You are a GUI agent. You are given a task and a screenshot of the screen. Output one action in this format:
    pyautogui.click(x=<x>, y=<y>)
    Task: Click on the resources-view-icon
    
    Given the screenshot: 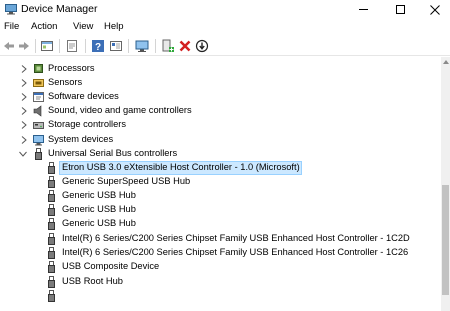 What is the action you would take?
    pyautogui.click(x=116, y=46)
    